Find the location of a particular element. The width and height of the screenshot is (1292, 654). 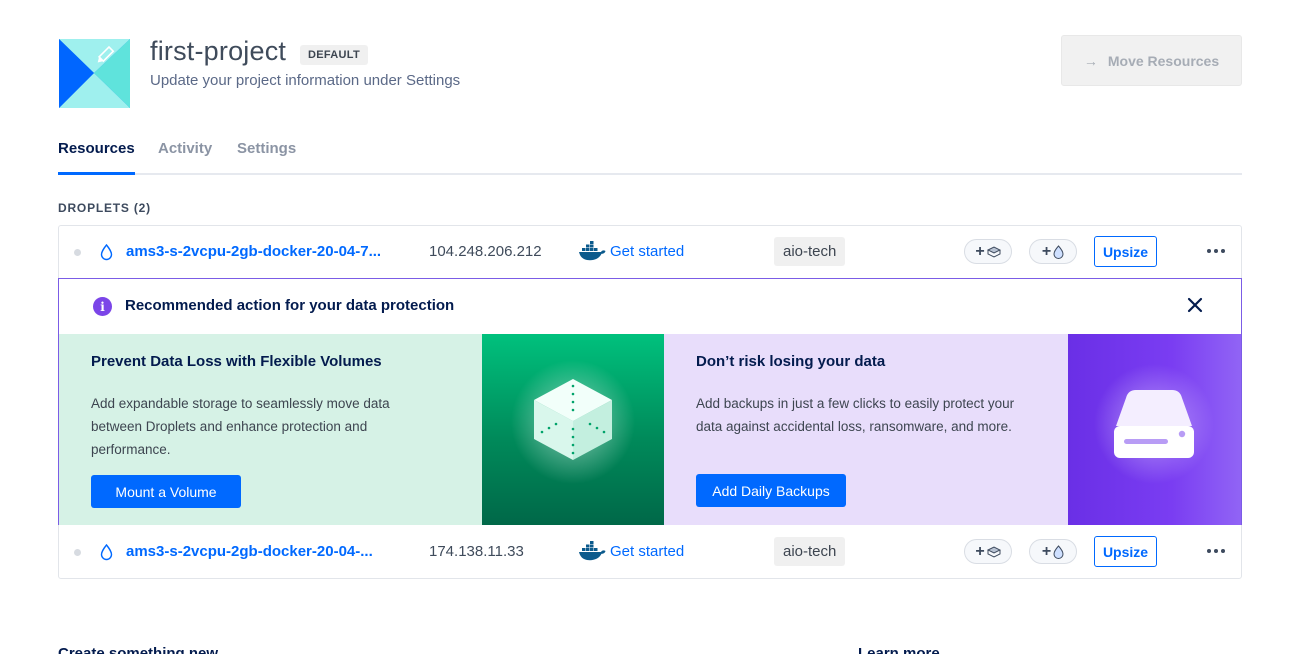

tab-activity: Activity is located at coordinates (185, 157).